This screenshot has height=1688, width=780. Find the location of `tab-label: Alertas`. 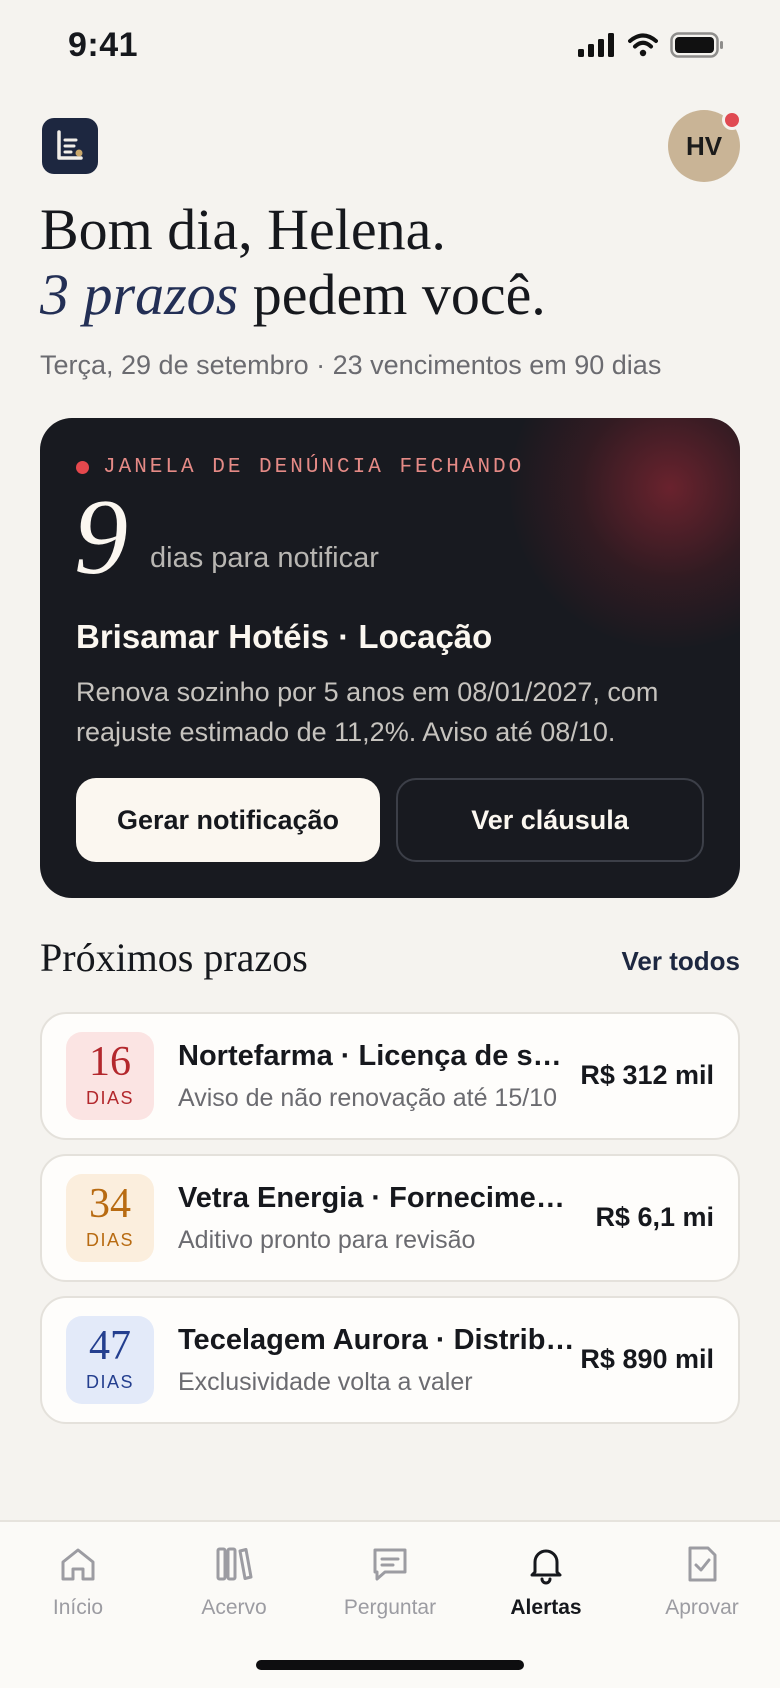

tab-label: Alertas is located at coordinates (546, 1607).